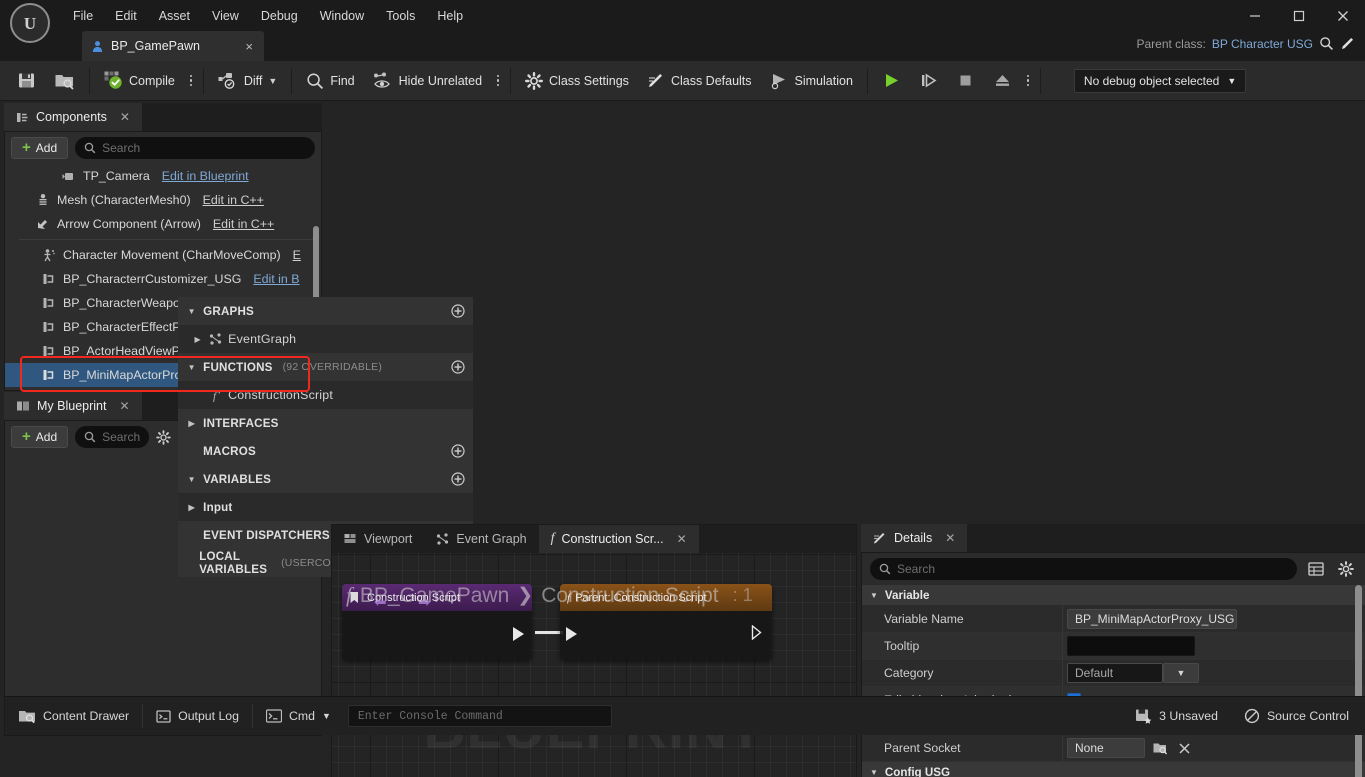  I want to click on class-settings-button: Class Settings, so click(577, 81).